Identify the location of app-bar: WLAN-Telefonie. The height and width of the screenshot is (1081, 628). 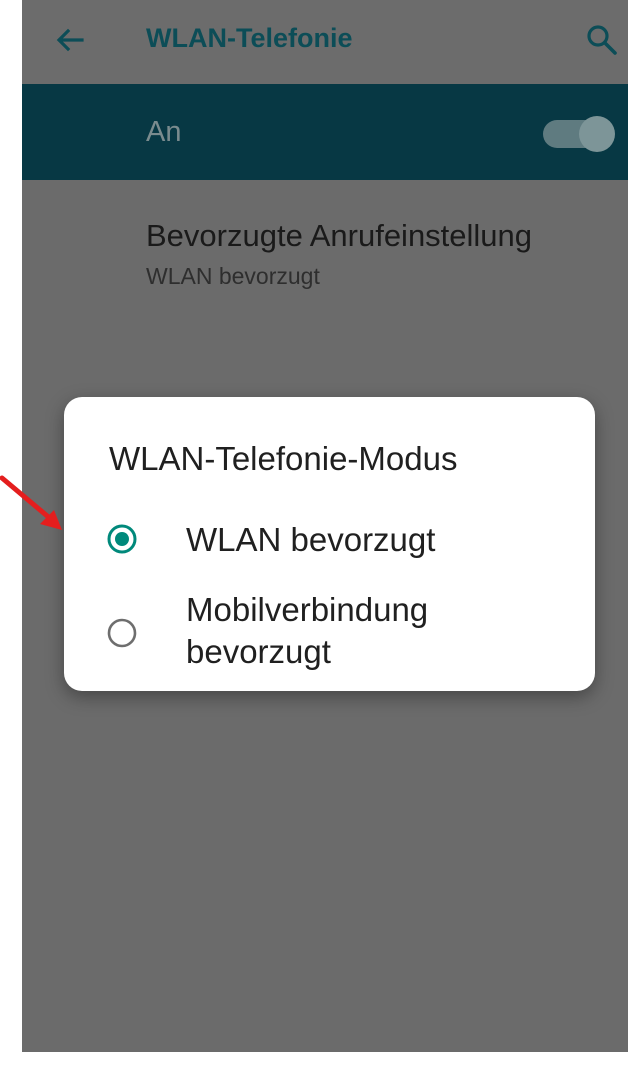
(325, 42).